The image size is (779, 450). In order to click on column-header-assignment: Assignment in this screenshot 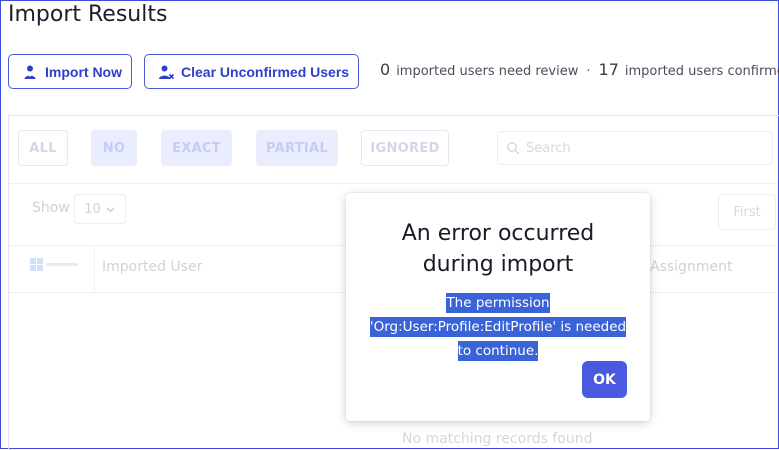, I will do `click(691, 267)`.